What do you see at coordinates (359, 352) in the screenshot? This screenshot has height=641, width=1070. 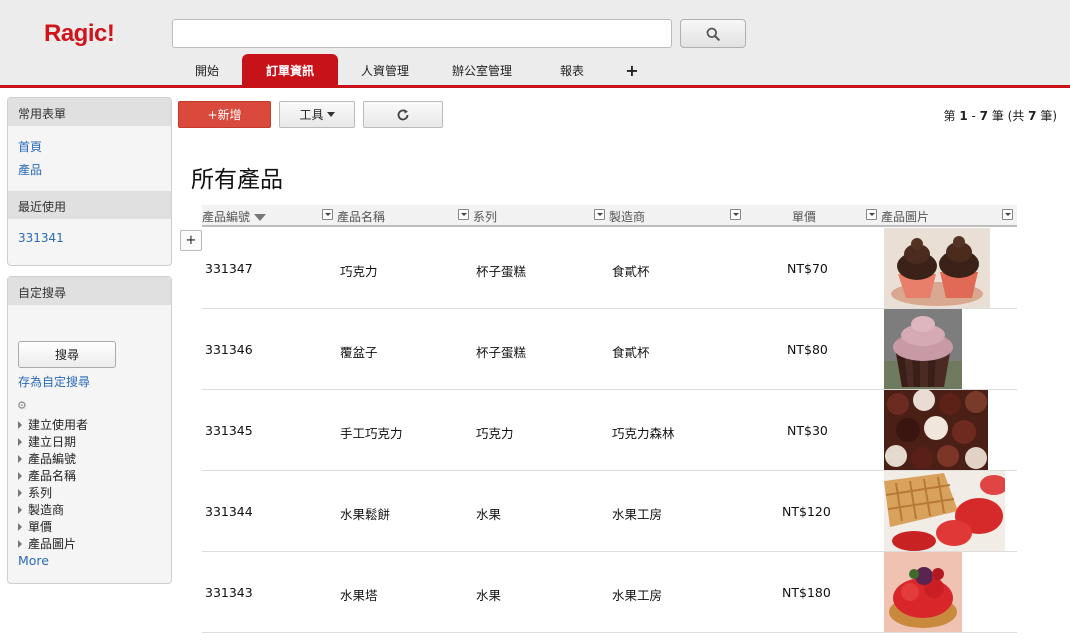 I see `cell-name: 覆盆子` at bounding box center [359, 352].